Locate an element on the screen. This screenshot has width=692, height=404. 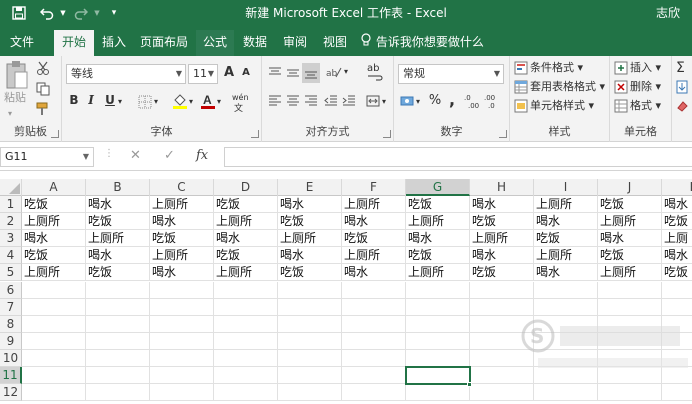
cell-j7 is located at coordinates (630, 307).